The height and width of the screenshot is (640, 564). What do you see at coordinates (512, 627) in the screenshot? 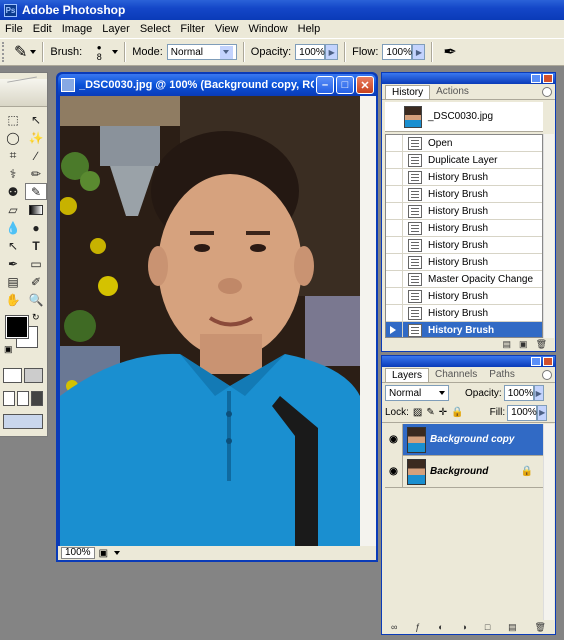
I see `new-layer-icon: ▤` at bounding box center [512, 627].